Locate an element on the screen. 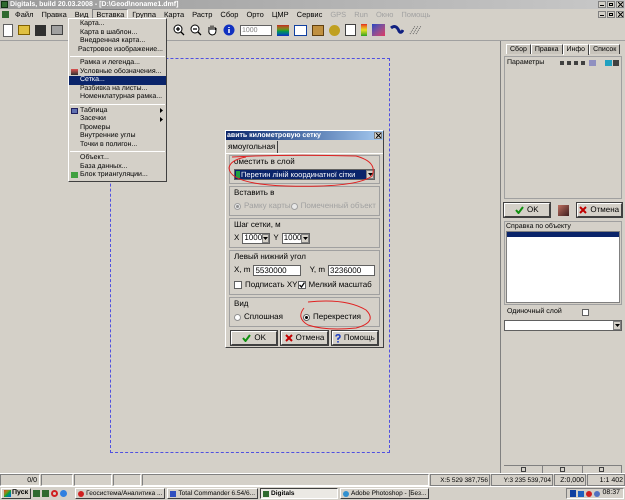 The height and width of the screenshot is (500, 625). browser-icon is located at coordinates (54, 493).